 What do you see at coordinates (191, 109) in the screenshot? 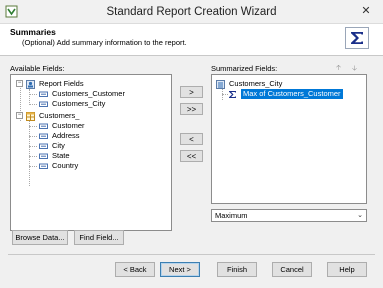
I see `add-all-fields-button: >>` at bounding box center [191, 109].